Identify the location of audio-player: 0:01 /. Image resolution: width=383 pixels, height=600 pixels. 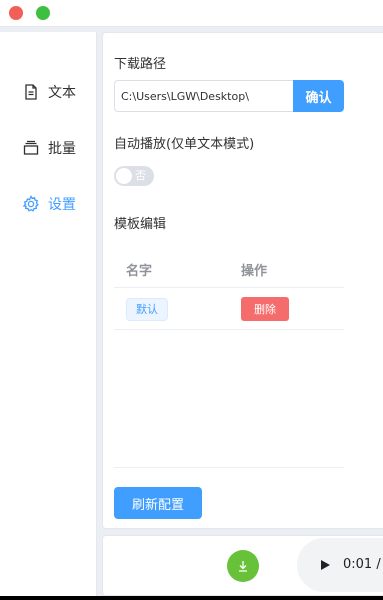
(340, 565).